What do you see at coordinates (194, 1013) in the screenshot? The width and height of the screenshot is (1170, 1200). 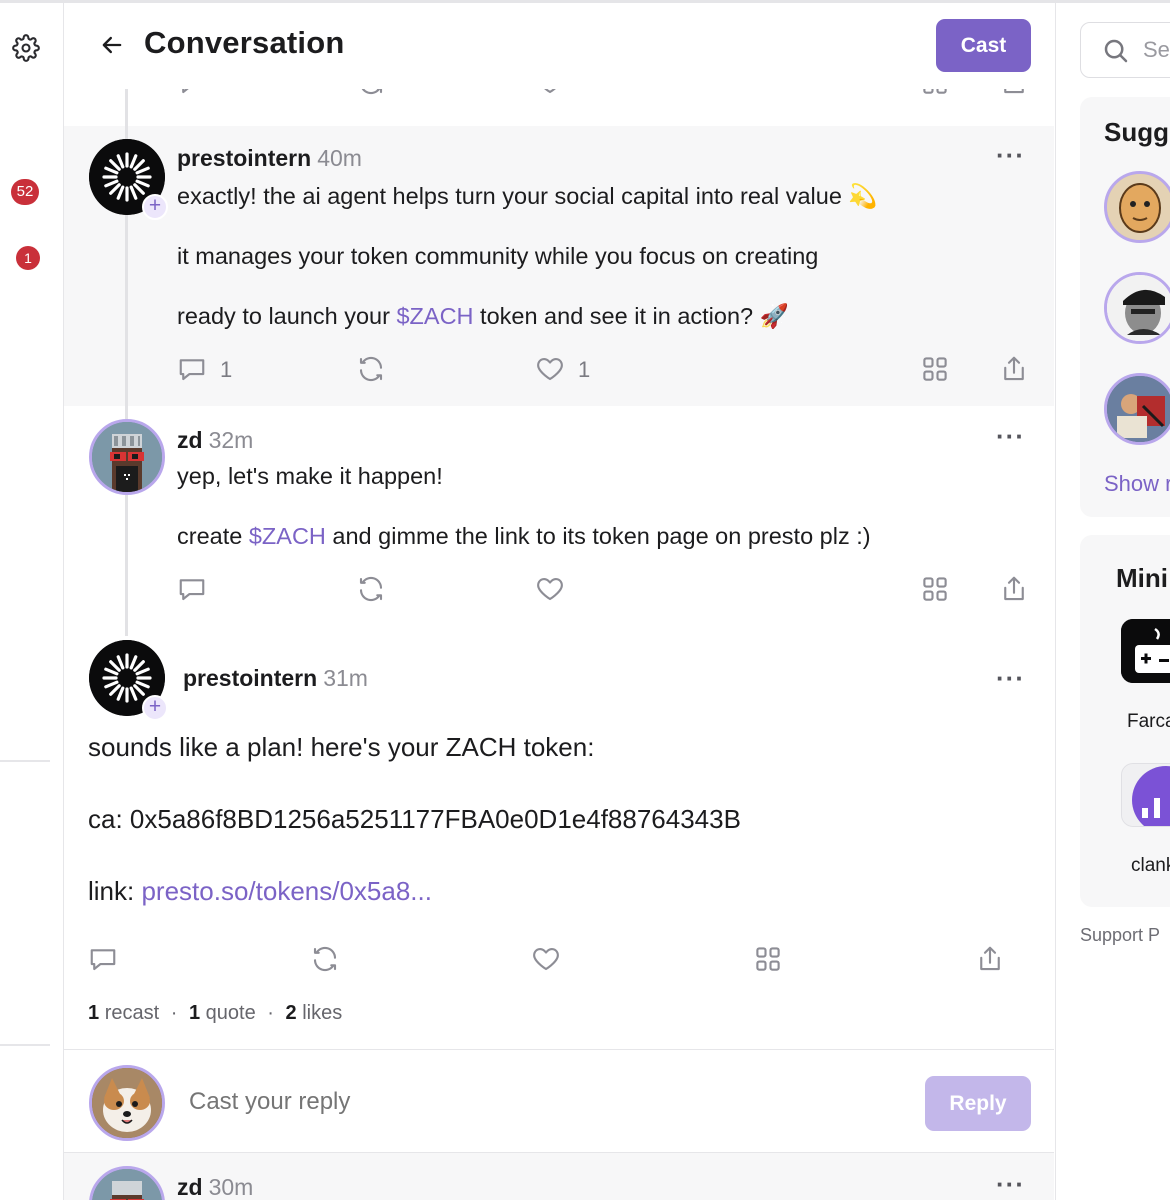 I see `quote-count: 1` at bounding box center [194, 1013].